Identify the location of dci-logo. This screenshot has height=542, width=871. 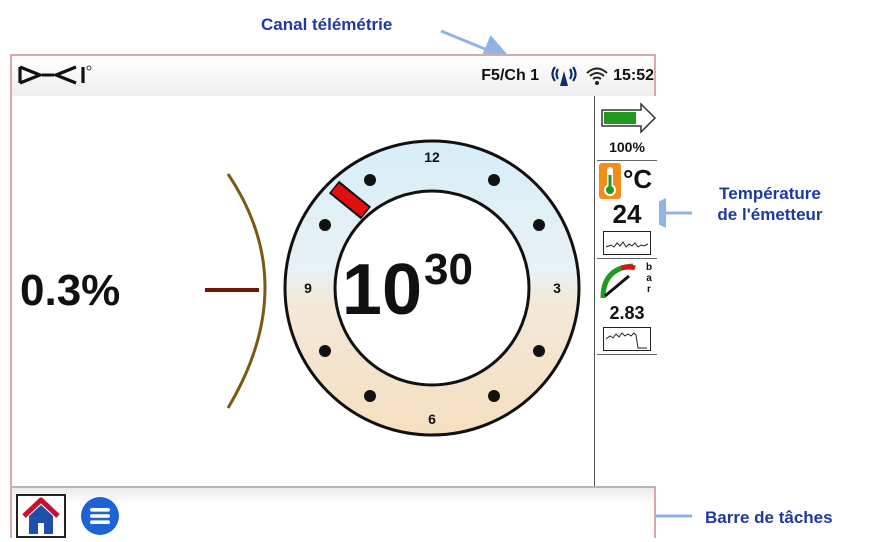
(61, 77).